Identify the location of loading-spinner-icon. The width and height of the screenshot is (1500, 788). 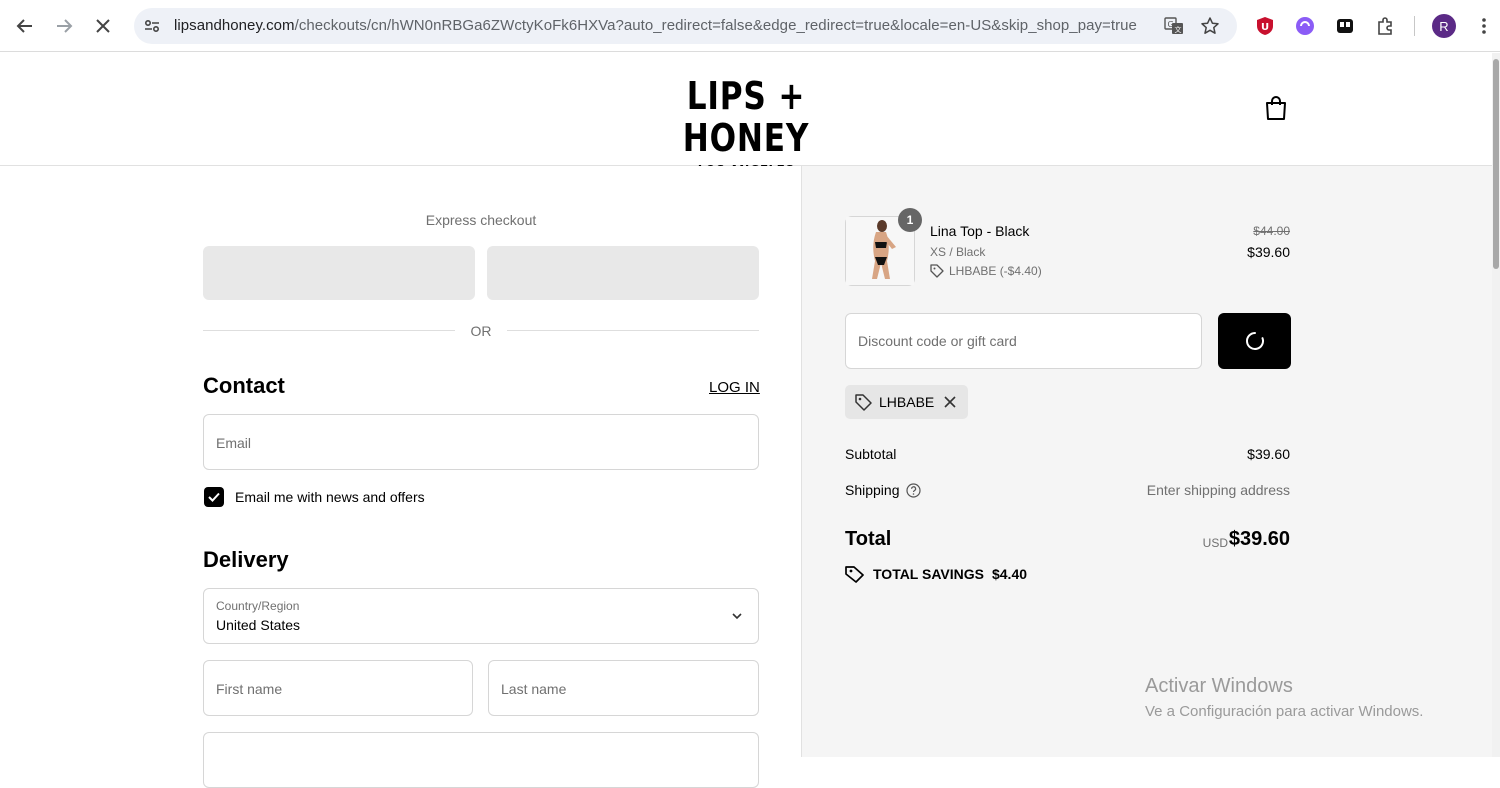
(1254, 341).